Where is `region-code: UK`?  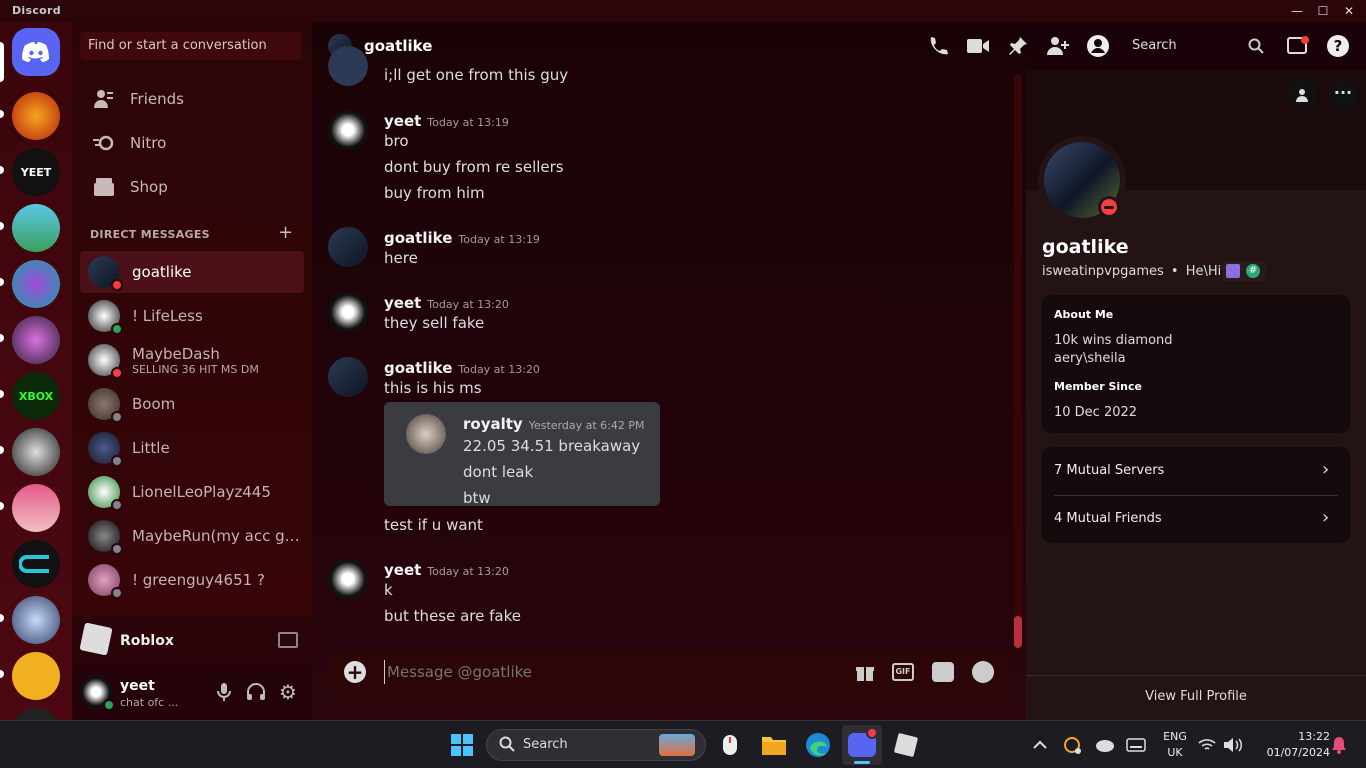 region-code: UK is located at coordinates (1175, 752).